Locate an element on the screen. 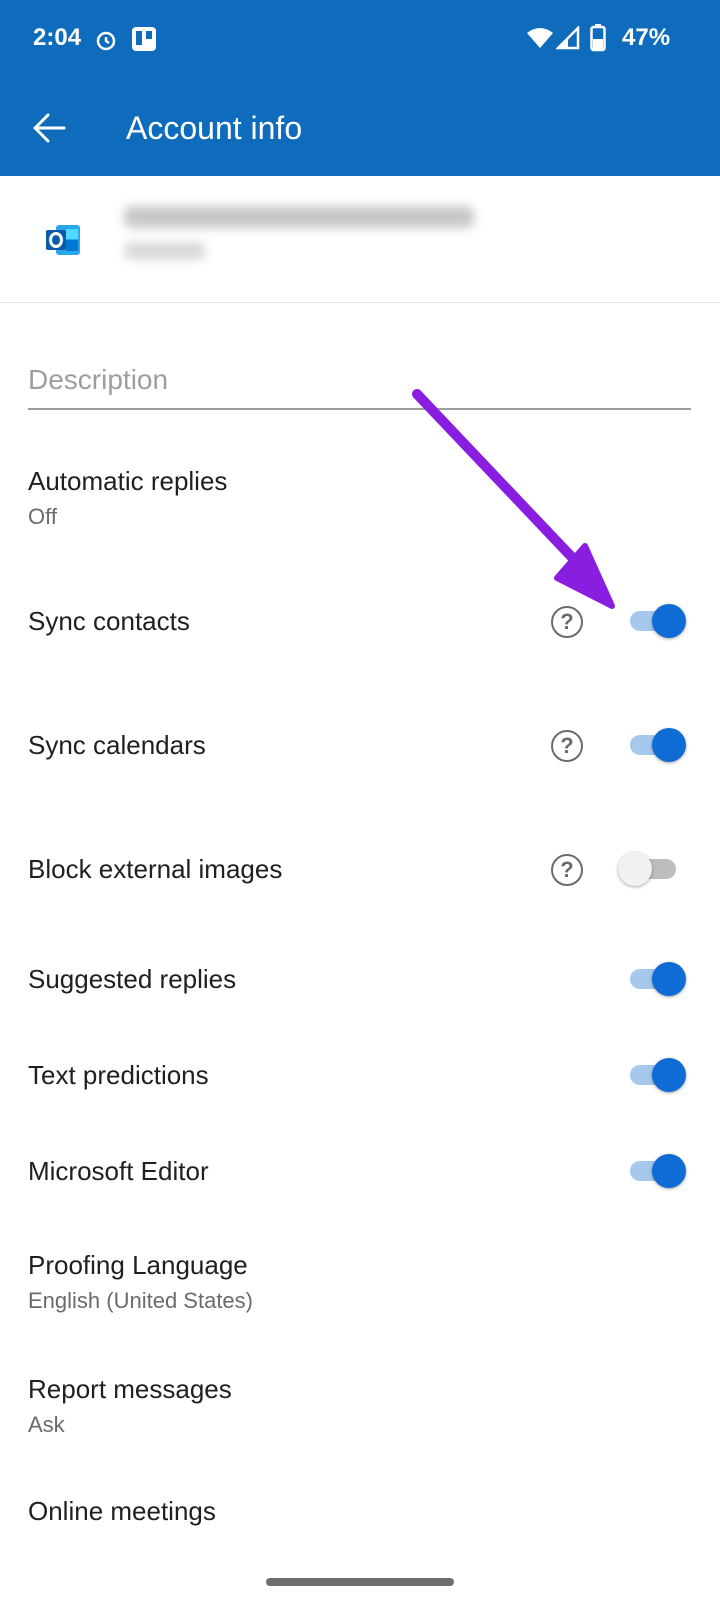 The image size is (720, 1599). online-meetings-row: Online meetings is located at coordinates (360, 1518).